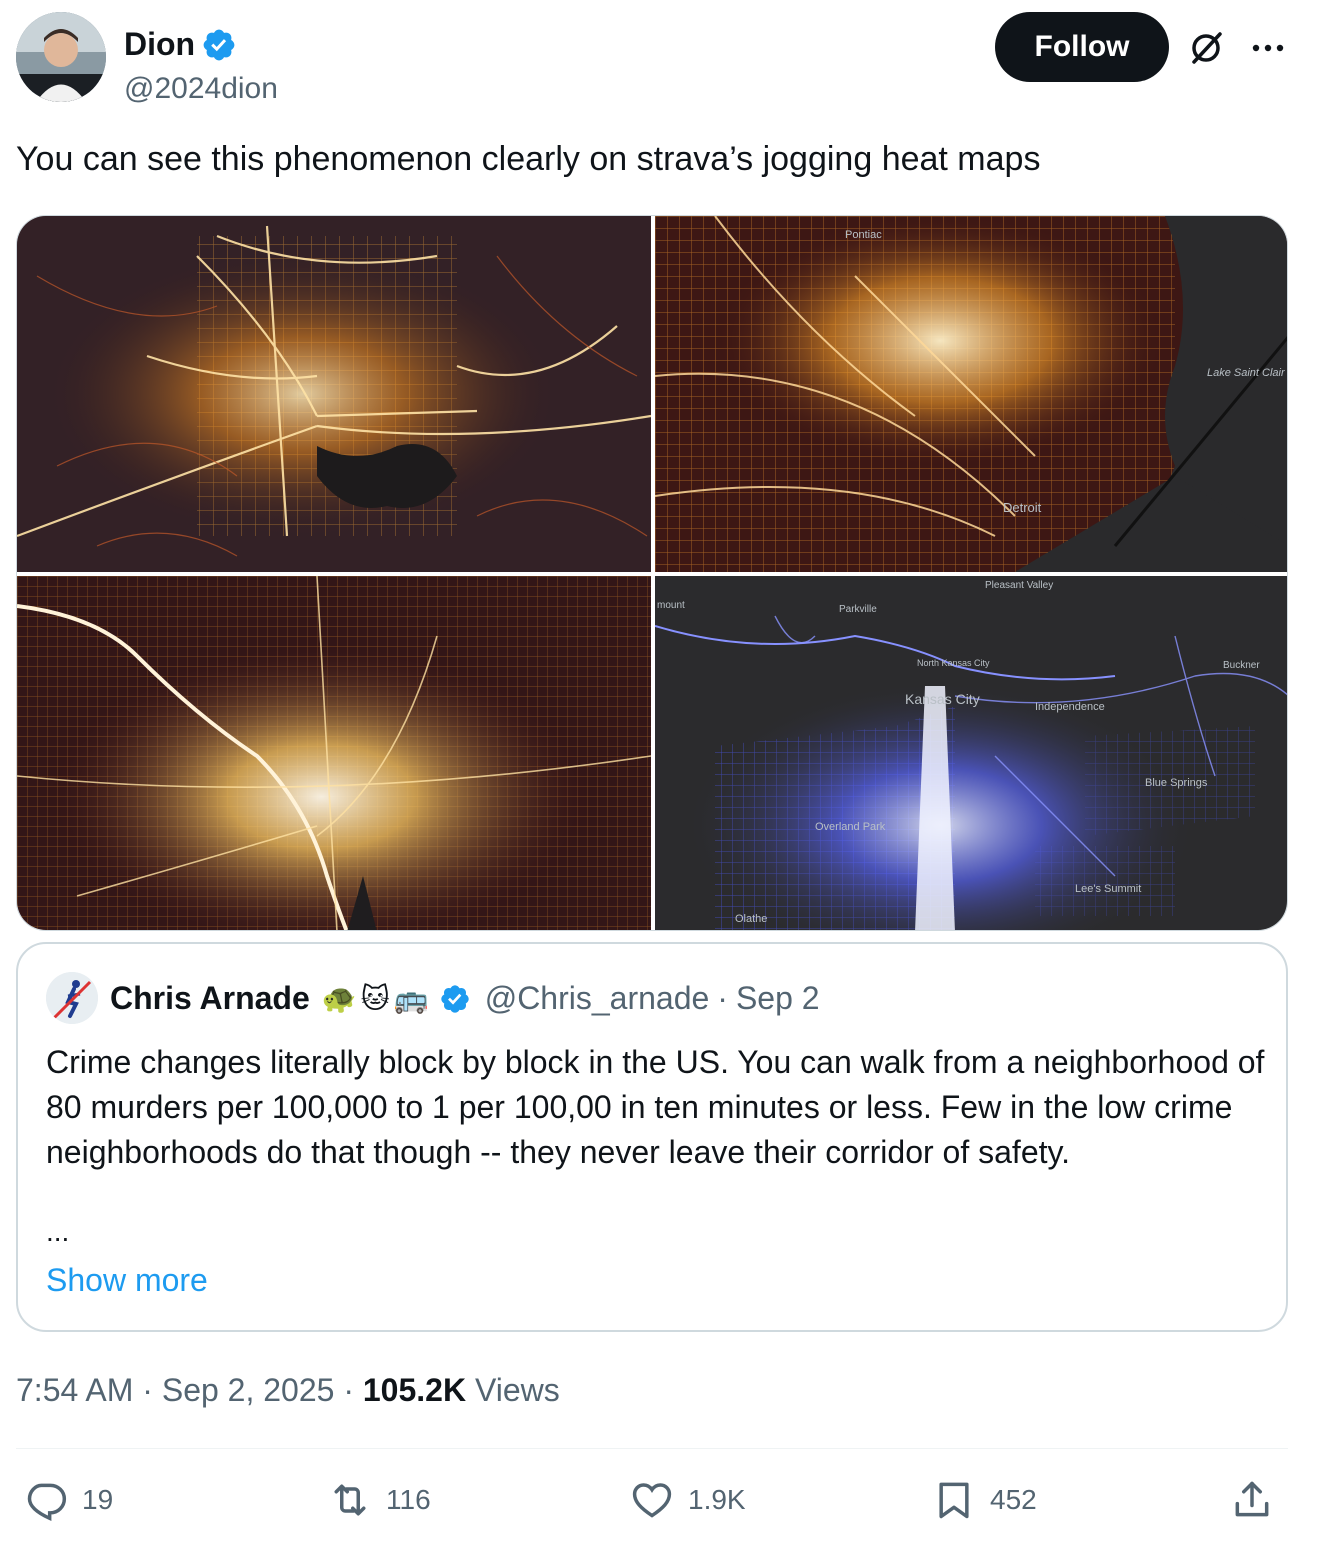 The width and height of the screenshot is (1319, 1543). What do you see at coordinates (414, 1390) in the screenshot?
I see `views-count: 105.2K` at bounding box center [414, 1390].